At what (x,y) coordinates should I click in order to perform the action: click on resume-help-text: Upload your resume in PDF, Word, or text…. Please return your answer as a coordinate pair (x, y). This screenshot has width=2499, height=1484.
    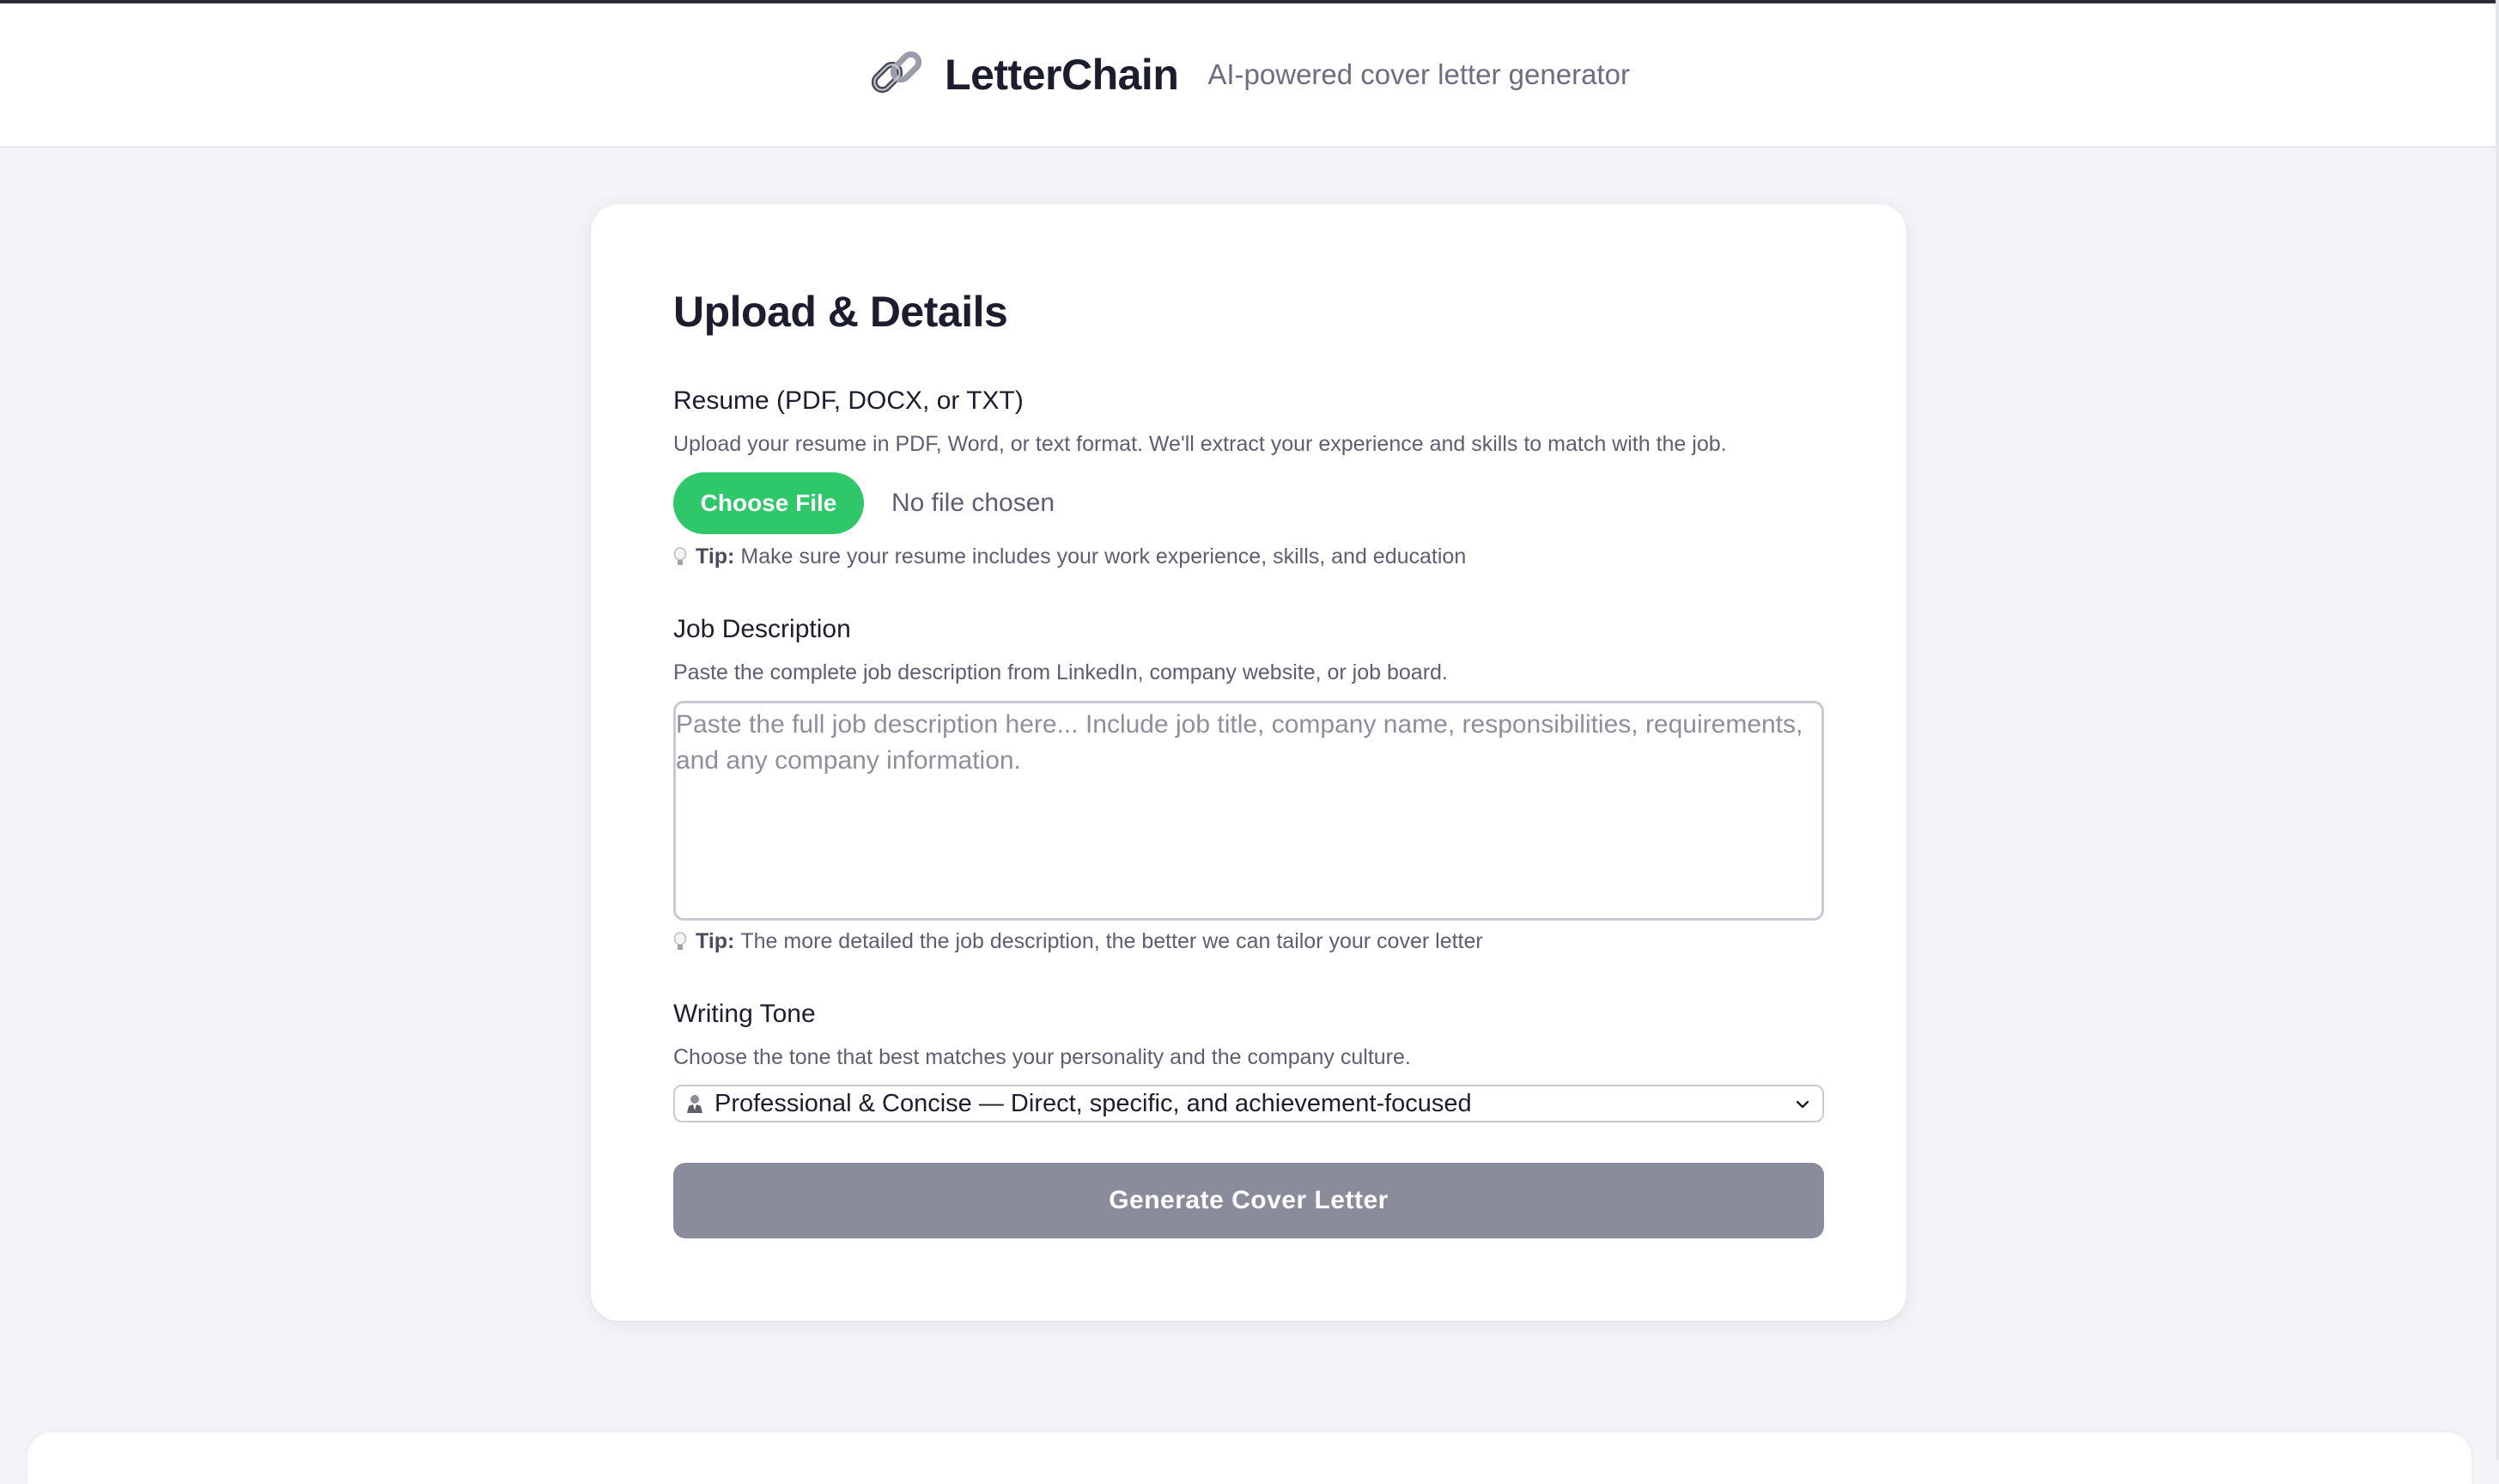
    Looking at the image, I should click on (1200, 444).